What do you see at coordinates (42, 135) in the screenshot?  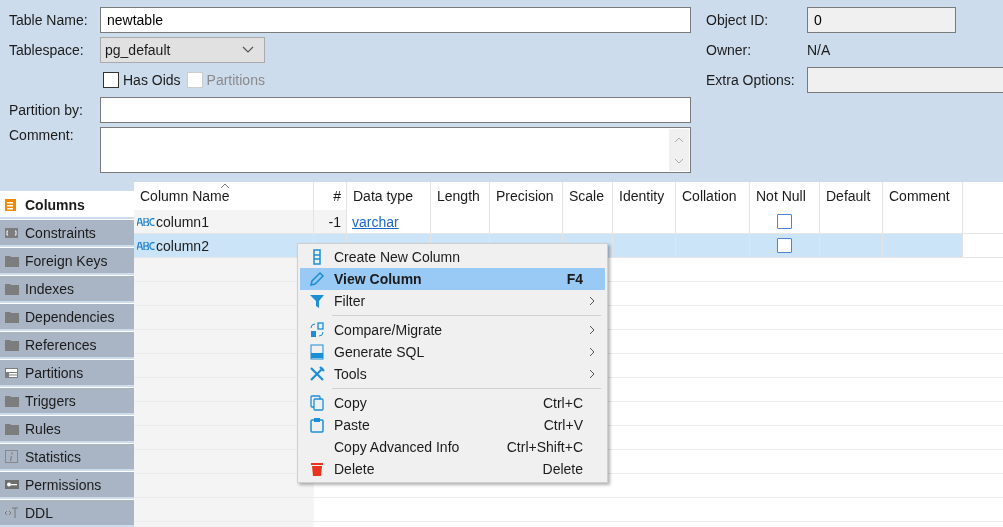 I see `field-label: Comment:` at bounding box center [42, 135].